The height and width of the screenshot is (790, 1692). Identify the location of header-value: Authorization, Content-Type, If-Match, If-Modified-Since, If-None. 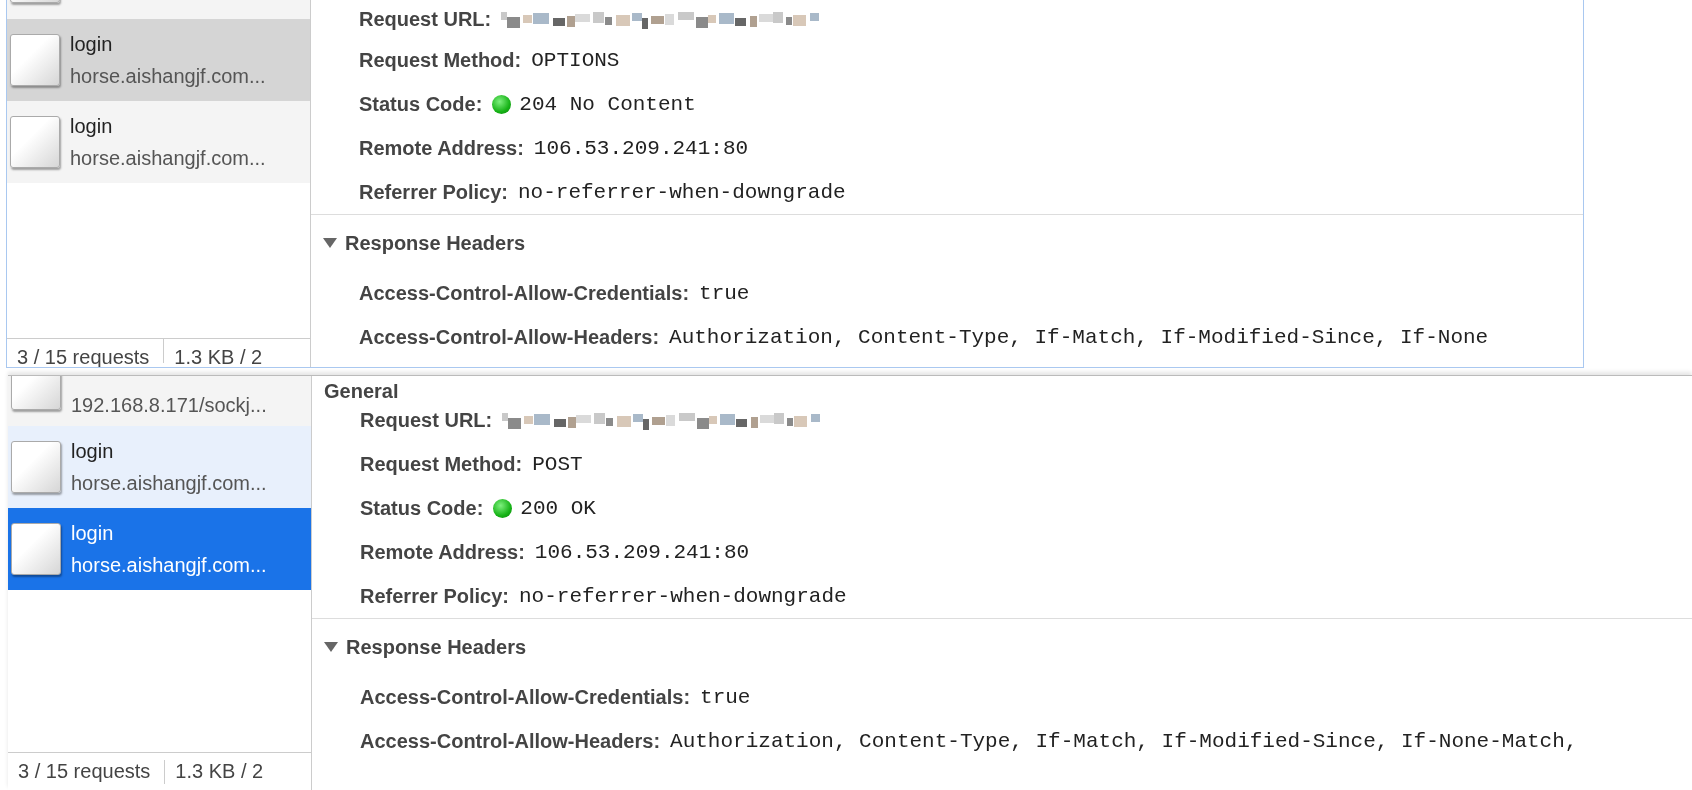
(1079, 337).